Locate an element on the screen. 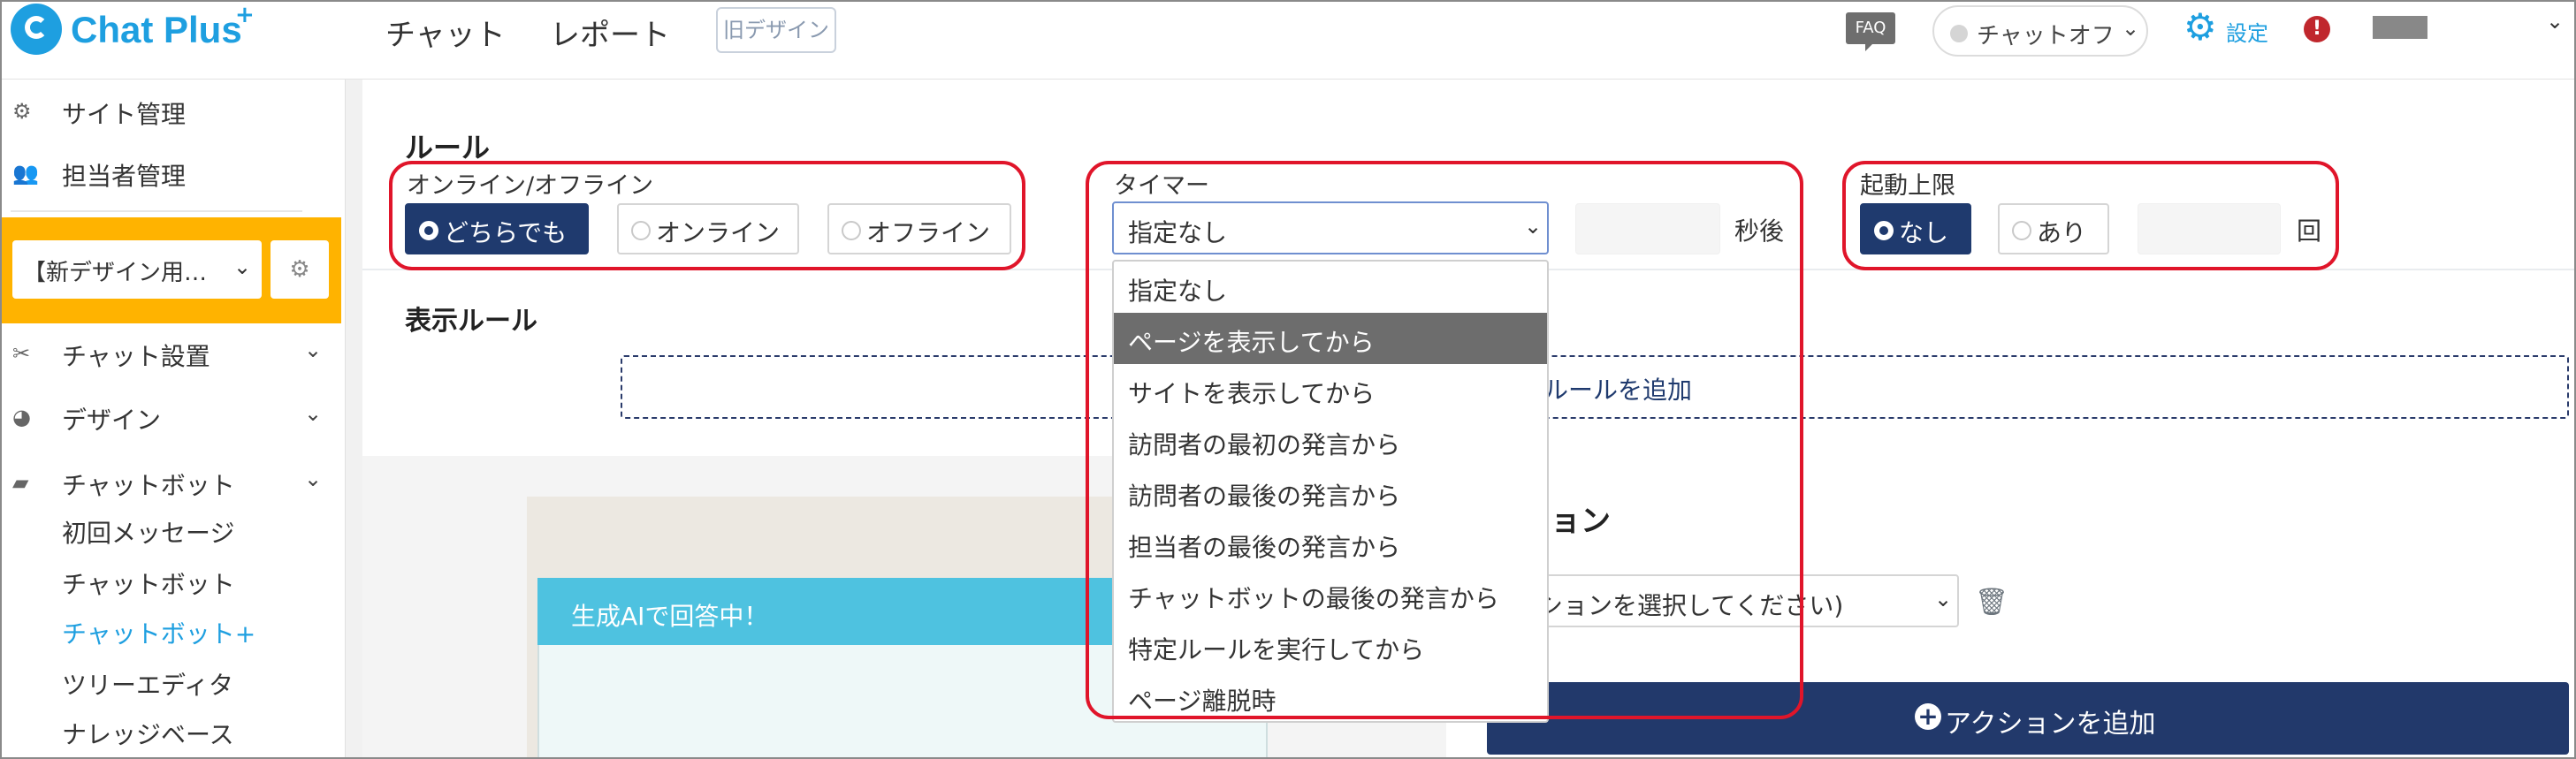 The height and width of the screenshot is (759, 2576). sidebar-sub-first-message: 初回メッセージ is located at coordinates (148, 532).